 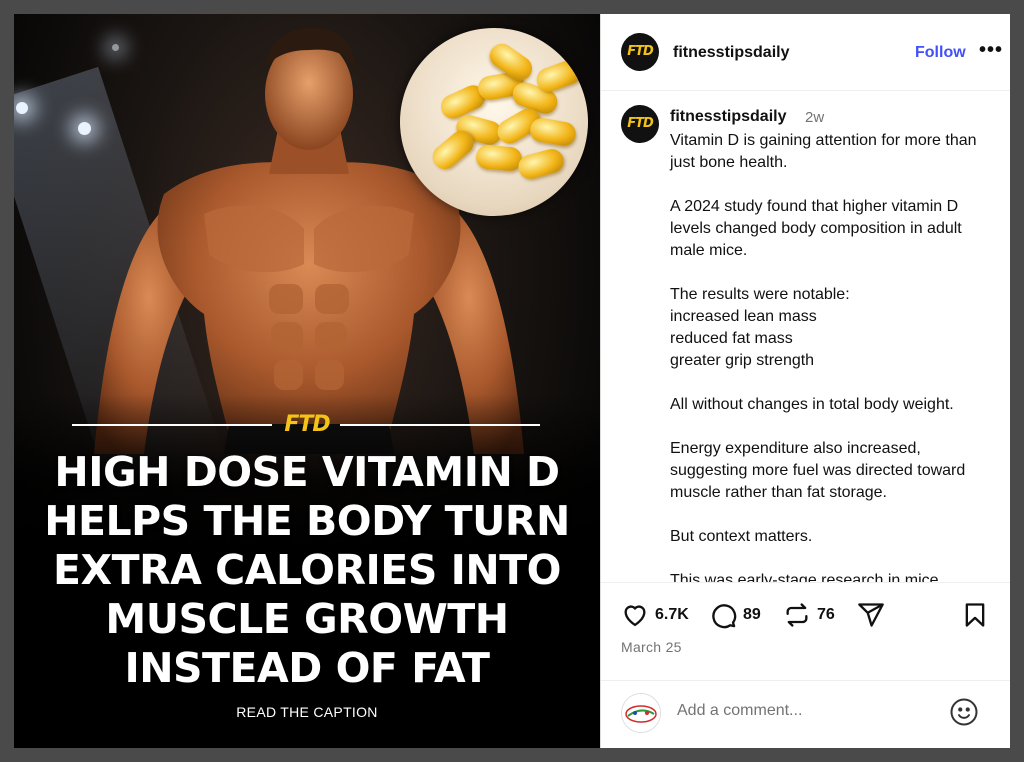 I want to click on comment-button: 89, so click(x=735, y=615).